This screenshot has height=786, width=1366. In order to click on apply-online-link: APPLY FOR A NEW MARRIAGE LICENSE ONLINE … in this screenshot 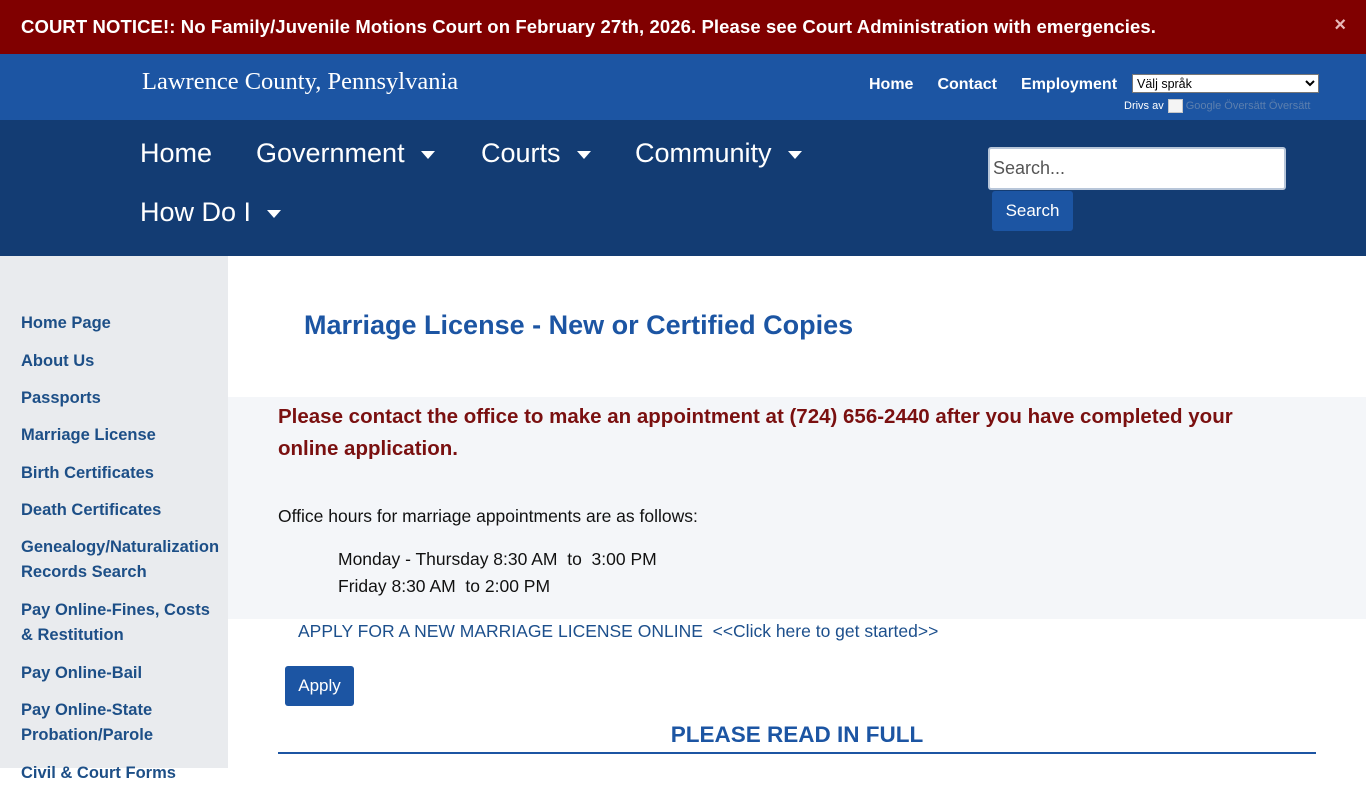, I will do `click(618, 631)`.